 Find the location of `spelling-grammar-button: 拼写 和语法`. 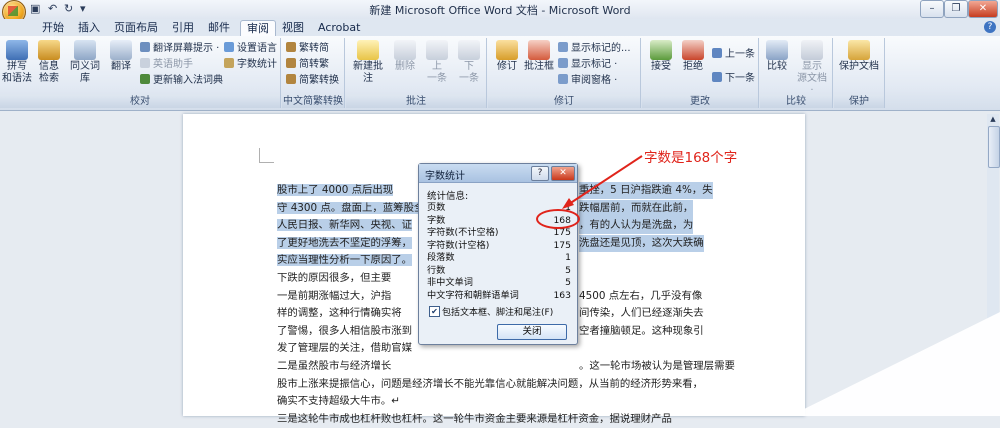

spelling-grammar-button: 拼写 和语法 is located at coordinates (17, 62).